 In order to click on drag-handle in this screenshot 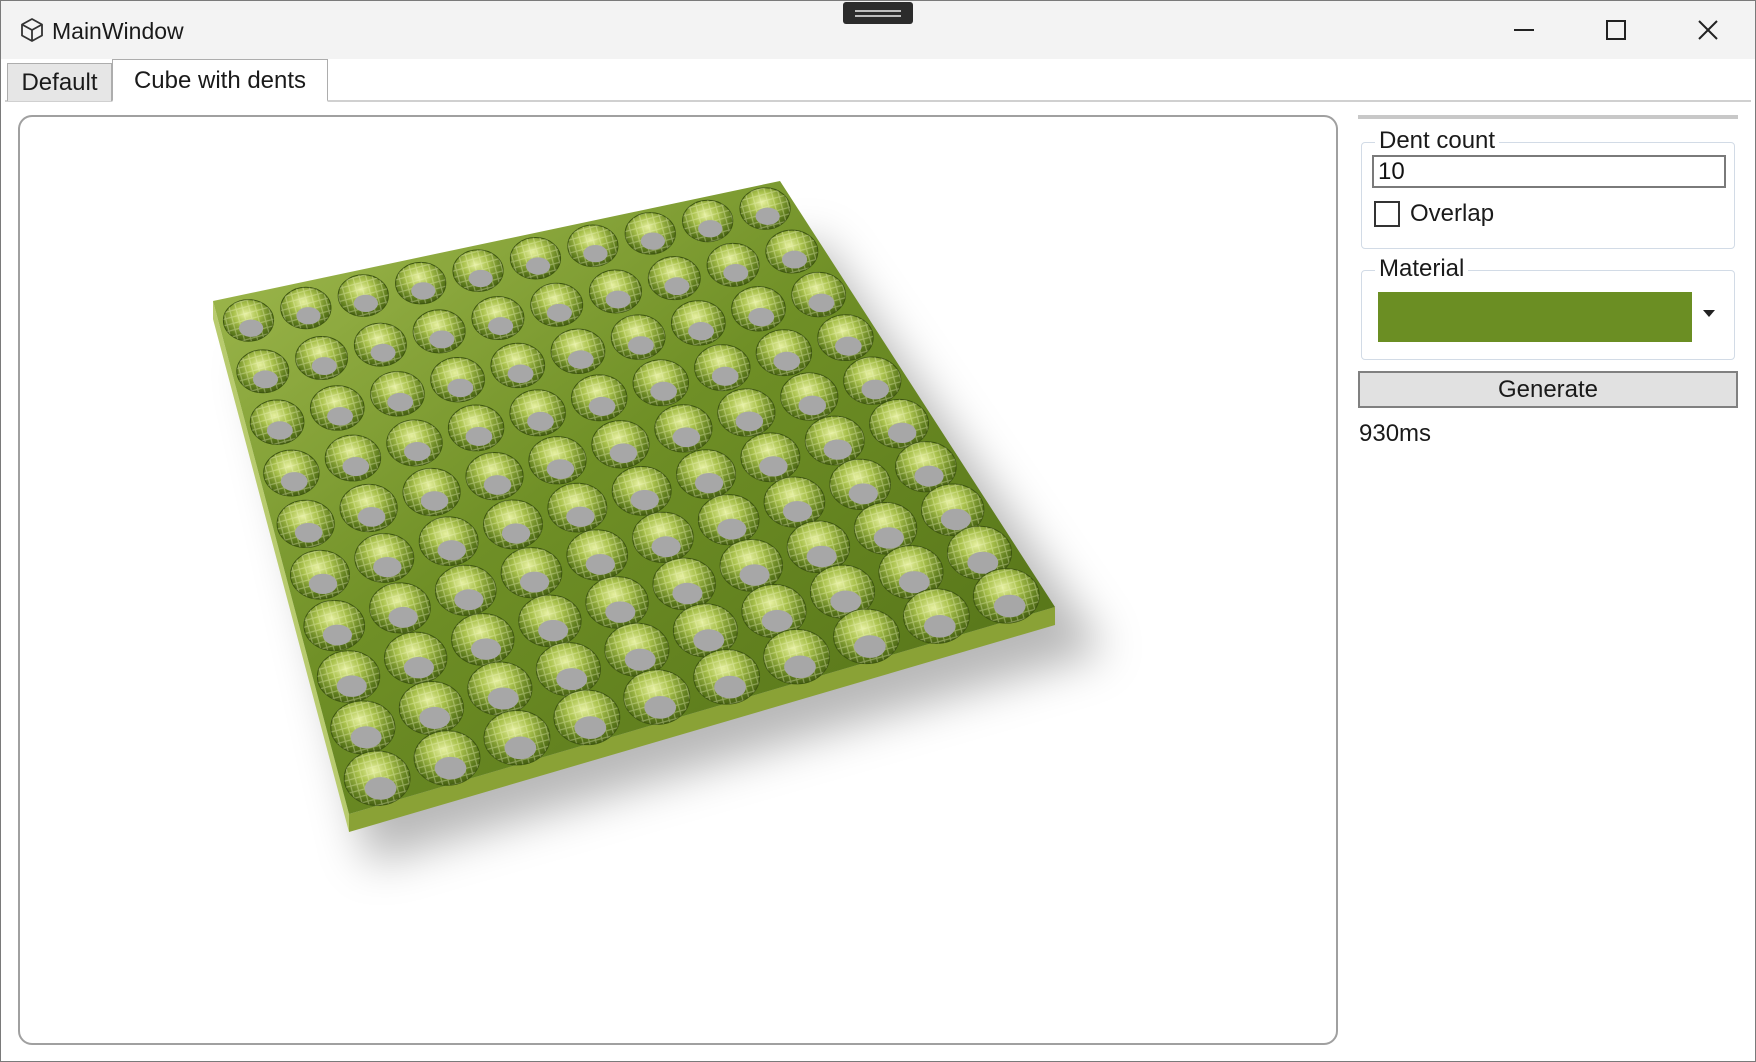, I will do `click(878, 13)`.